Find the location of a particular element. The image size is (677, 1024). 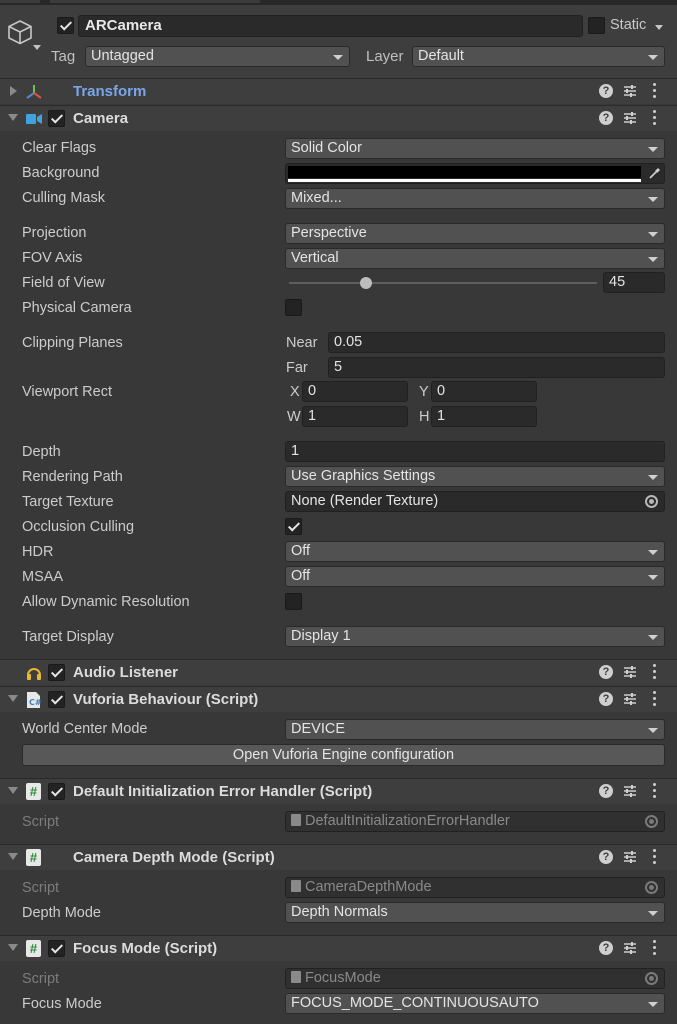

object-name-field: ARCamera is located at coordinates (330, 26).